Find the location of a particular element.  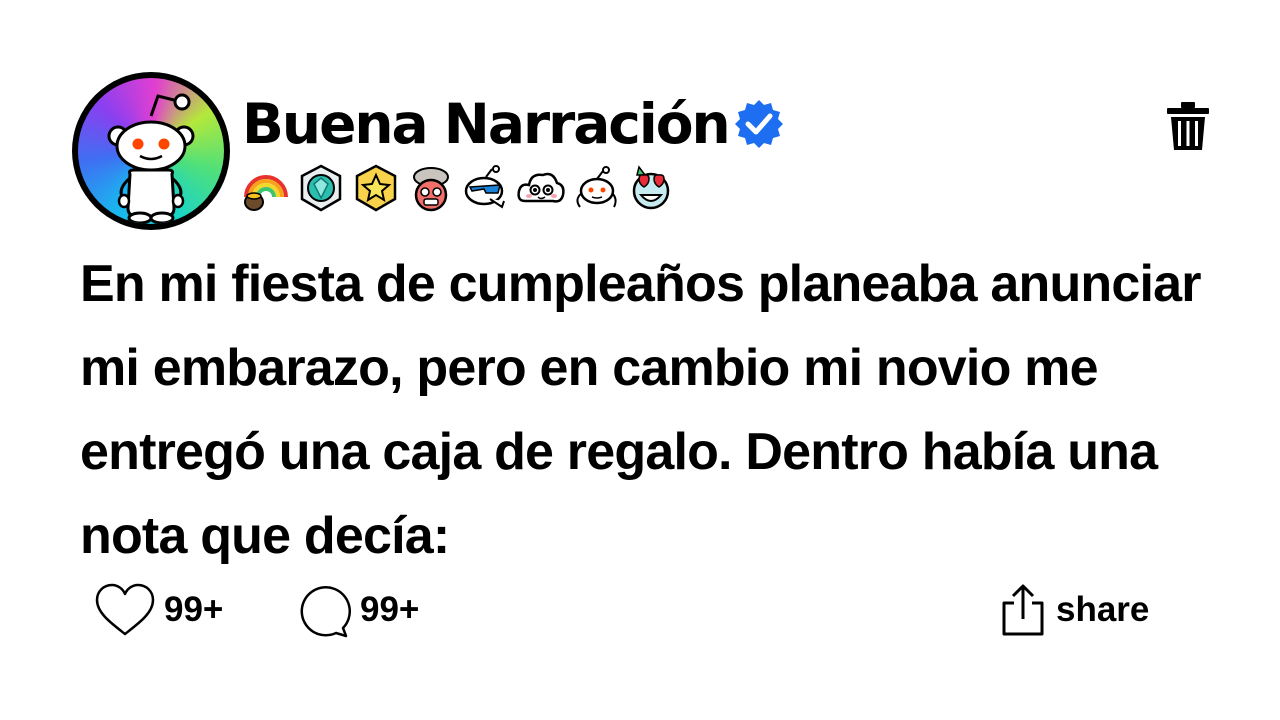

mind-blown-award-icon is located at coordinates (431, 188).